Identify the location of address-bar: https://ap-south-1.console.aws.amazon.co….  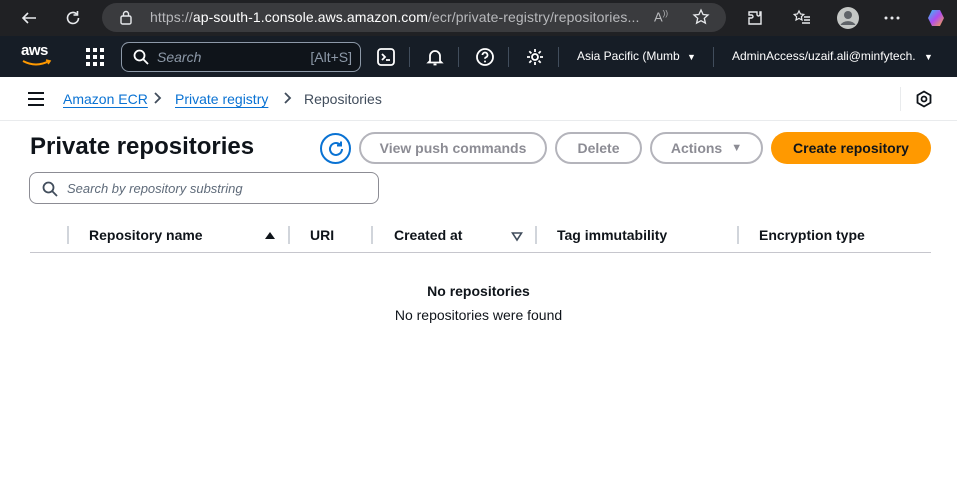
(414, 17).